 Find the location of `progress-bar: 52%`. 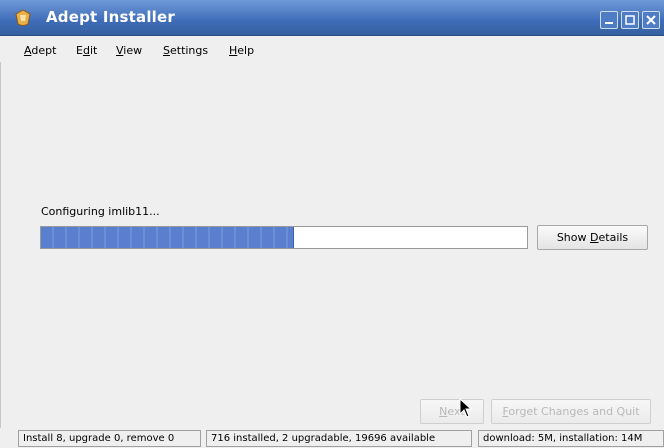

progress-bar: 52% is located at coordinates (284, 237).